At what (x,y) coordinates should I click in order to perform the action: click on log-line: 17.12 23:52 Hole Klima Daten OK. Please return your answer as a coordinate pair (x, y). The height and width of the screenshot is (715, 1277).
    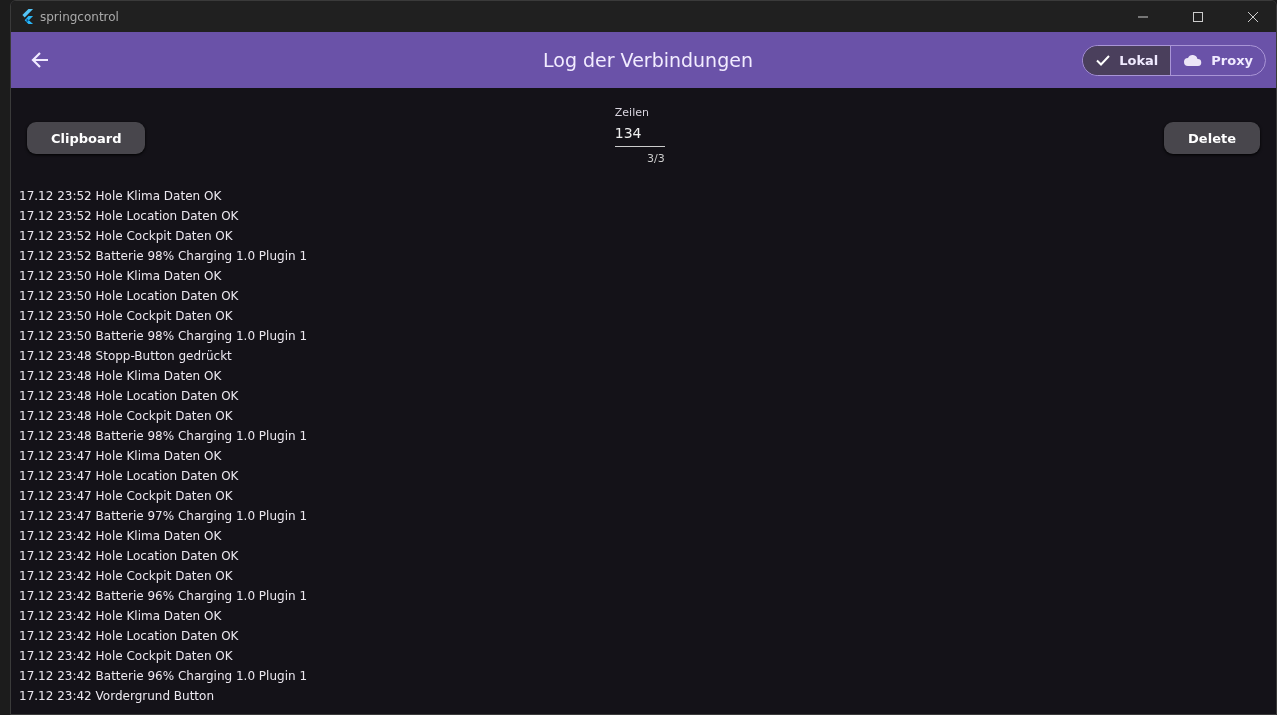
    Looking at the image, I should click on (121, 196).